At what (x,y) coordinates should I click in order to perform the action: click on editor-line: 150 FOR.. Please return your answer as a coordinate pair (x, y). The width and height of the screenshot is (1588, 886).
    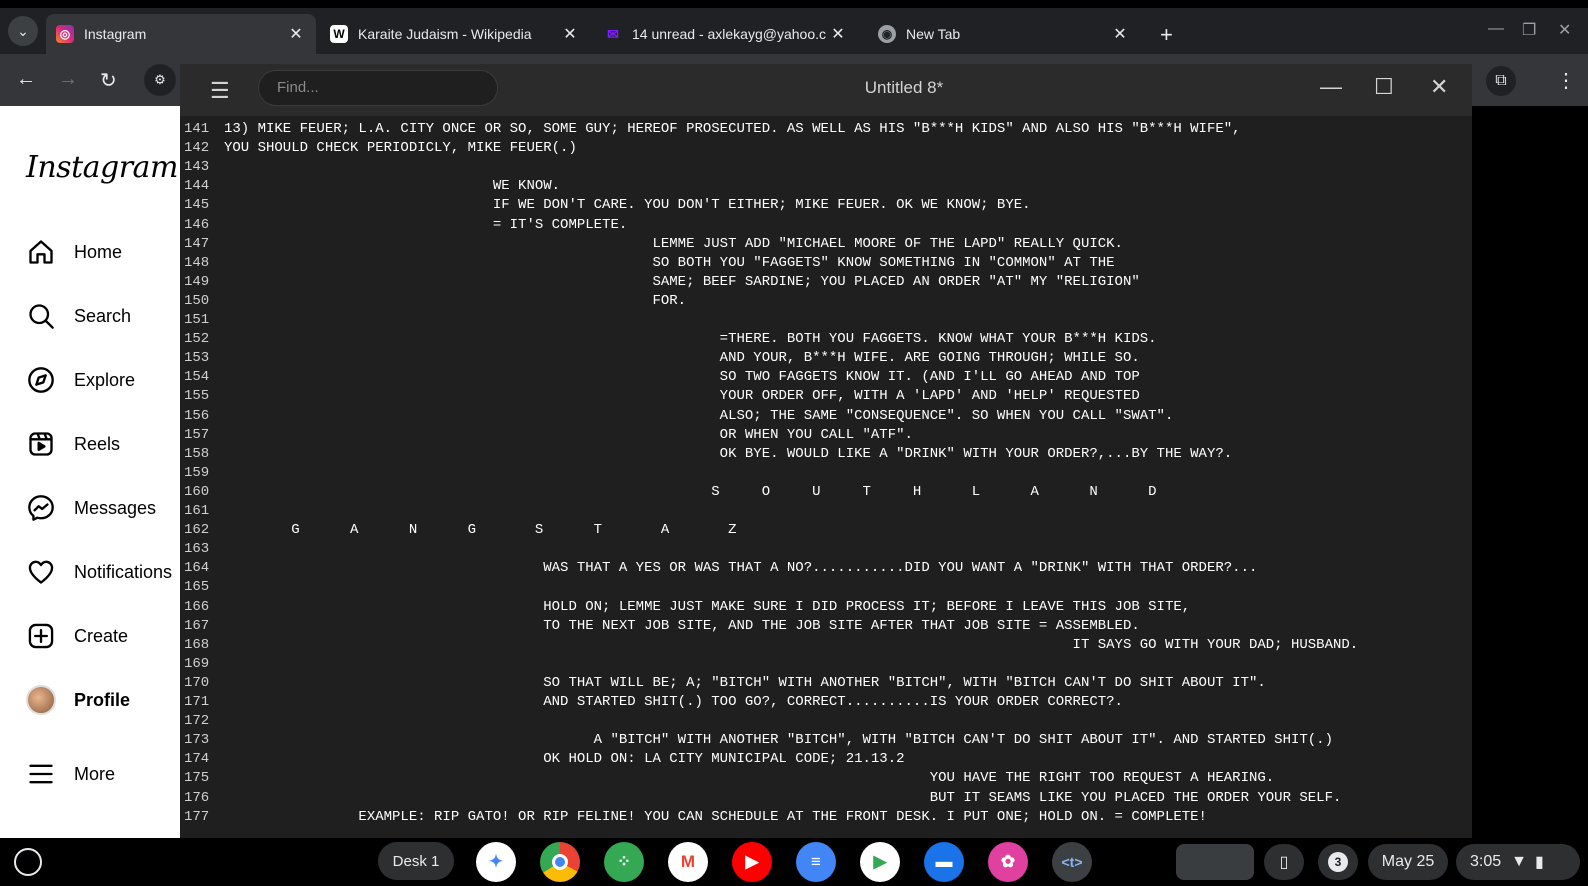
    Looking at the image, I should click on (826, 302).